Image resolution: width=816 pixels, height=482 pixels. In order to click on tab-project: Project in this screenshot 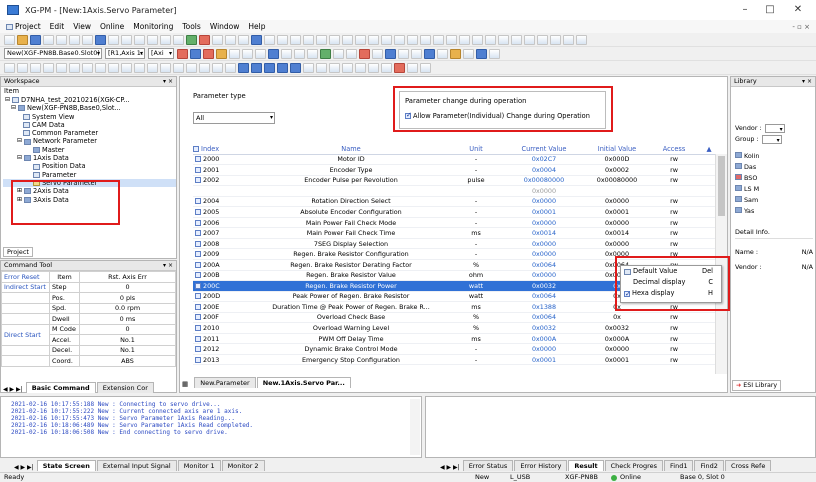, I will do `click(18, 252)`.